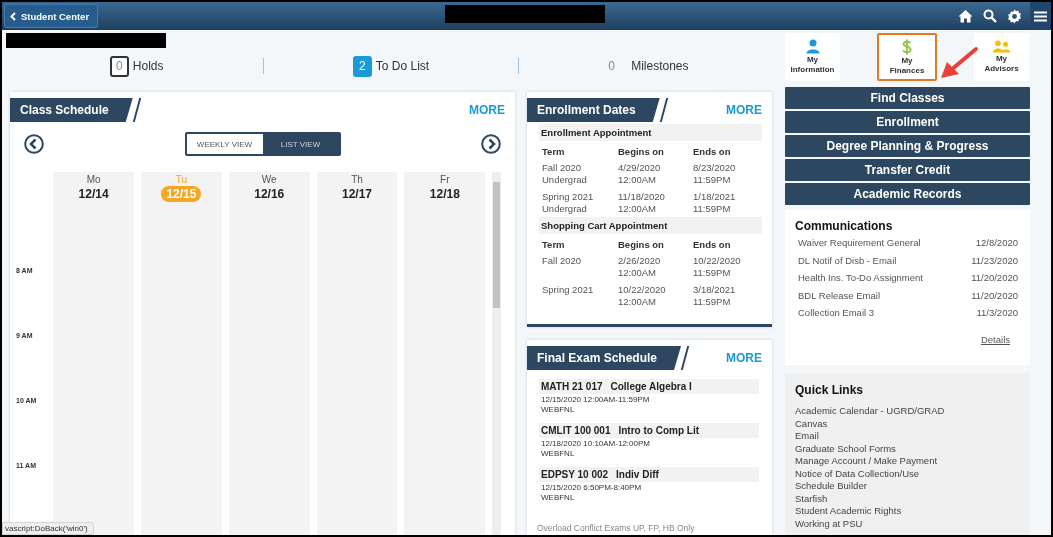  Describe the element at coordinates (907, 448) in the screenshot. I see `quick-link: Graduate School Forms` at that location.